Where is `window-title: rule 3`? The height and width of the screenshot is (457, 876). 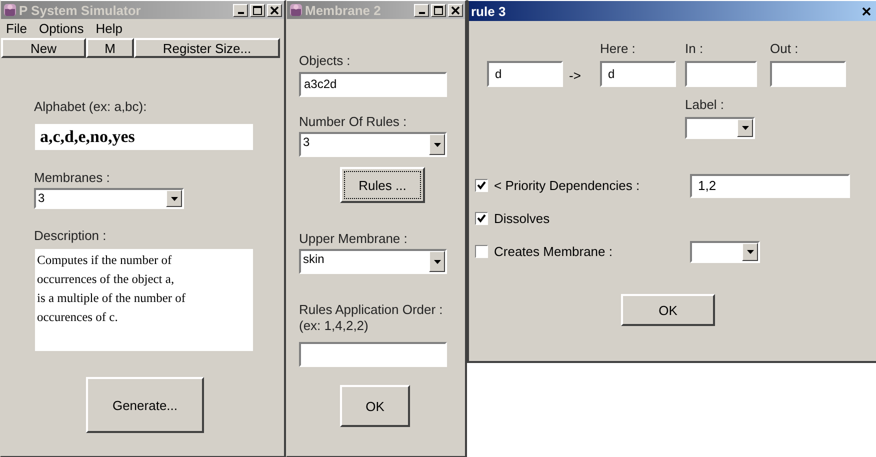 window-title: rule 3 is located at coordinates (488, 11).